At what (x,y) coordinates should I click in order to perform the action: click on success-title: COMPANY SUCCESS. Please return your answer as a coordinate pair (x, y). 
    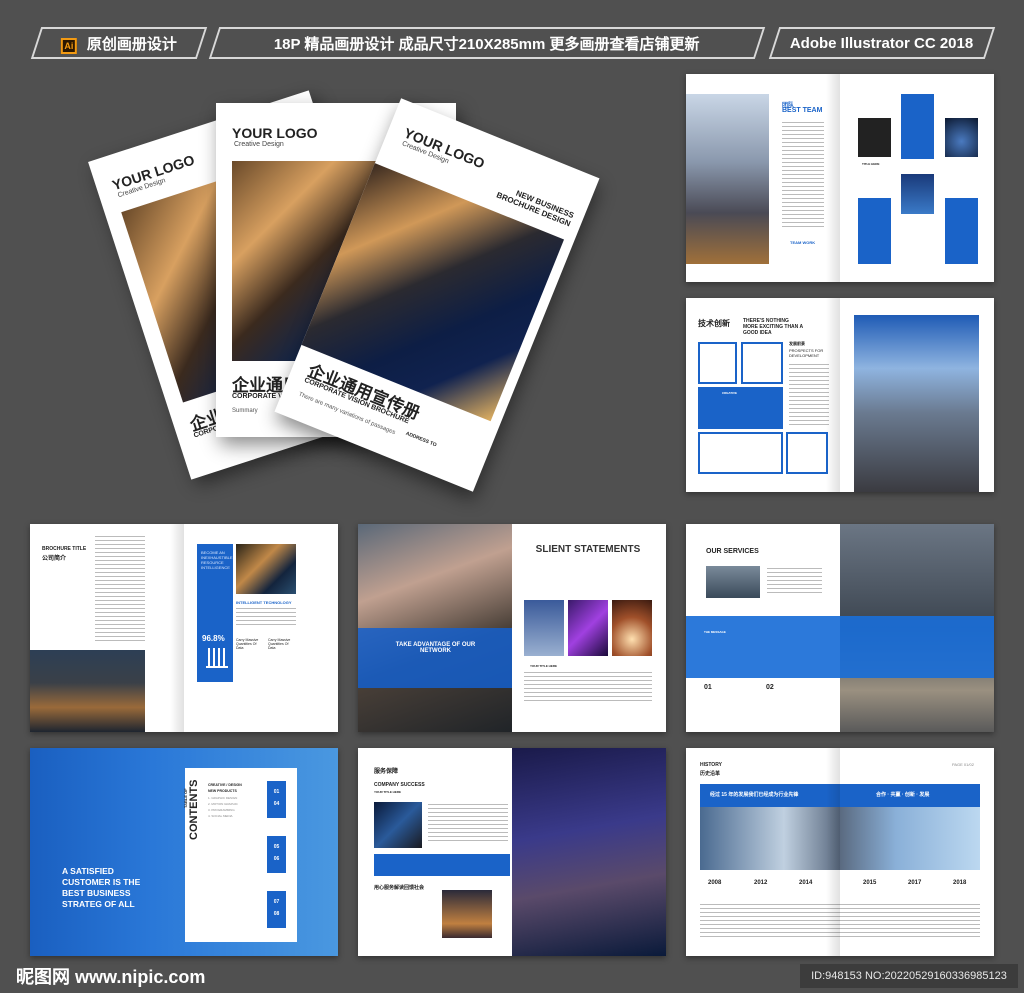
    Looking at the image, I should click on (399, 785).